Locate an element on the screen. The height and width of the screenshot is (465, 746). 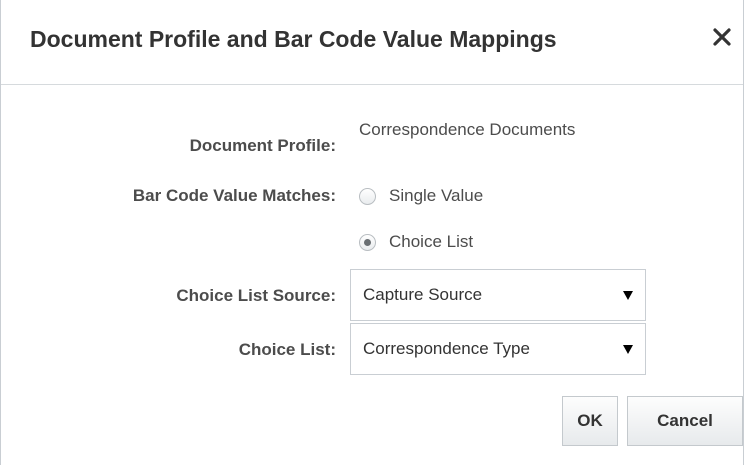
cancel-button: Cancel is located at coordinates (685, 421).